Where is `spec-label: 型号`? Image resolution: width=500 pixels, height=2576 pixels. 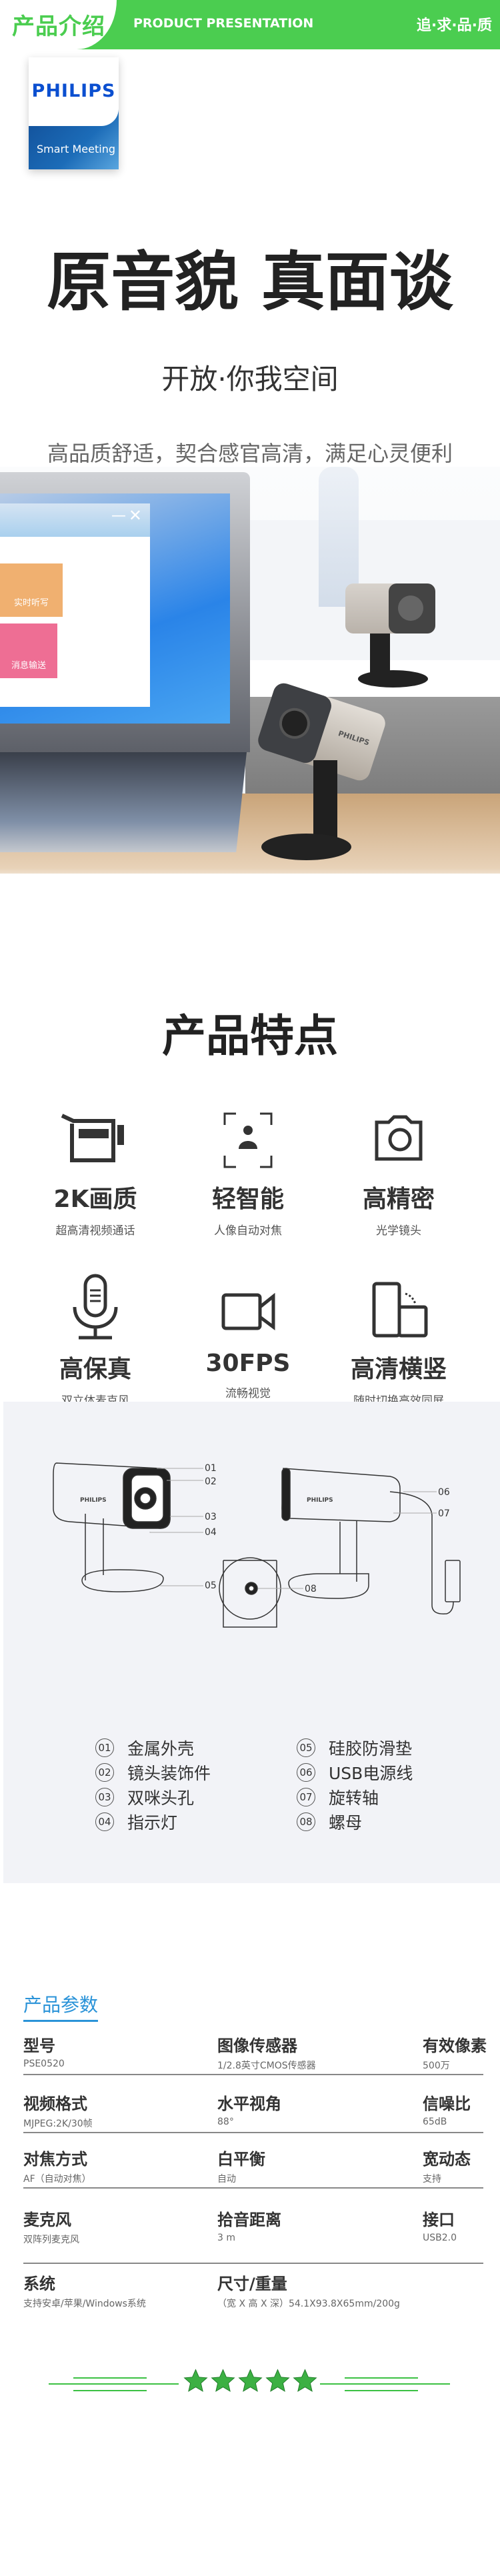
spec-label: 型号 is located at coordinates (39, 2046).